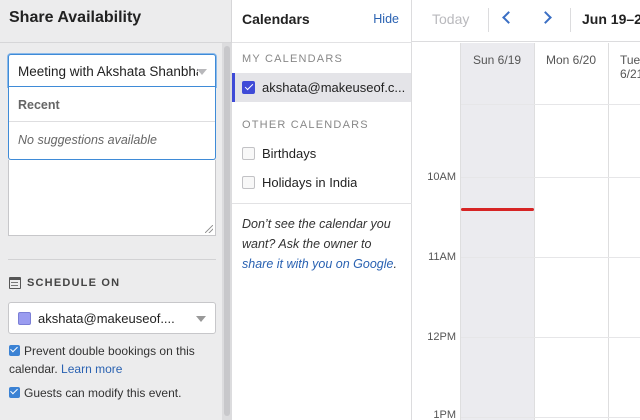 Image resolution: width=640 pixels, height=420 pixels. What do you see at coordinates (14, 350) in the screenshot?
I see `prevent-double-bookings-checkbox` at bounding box center [14, 350].